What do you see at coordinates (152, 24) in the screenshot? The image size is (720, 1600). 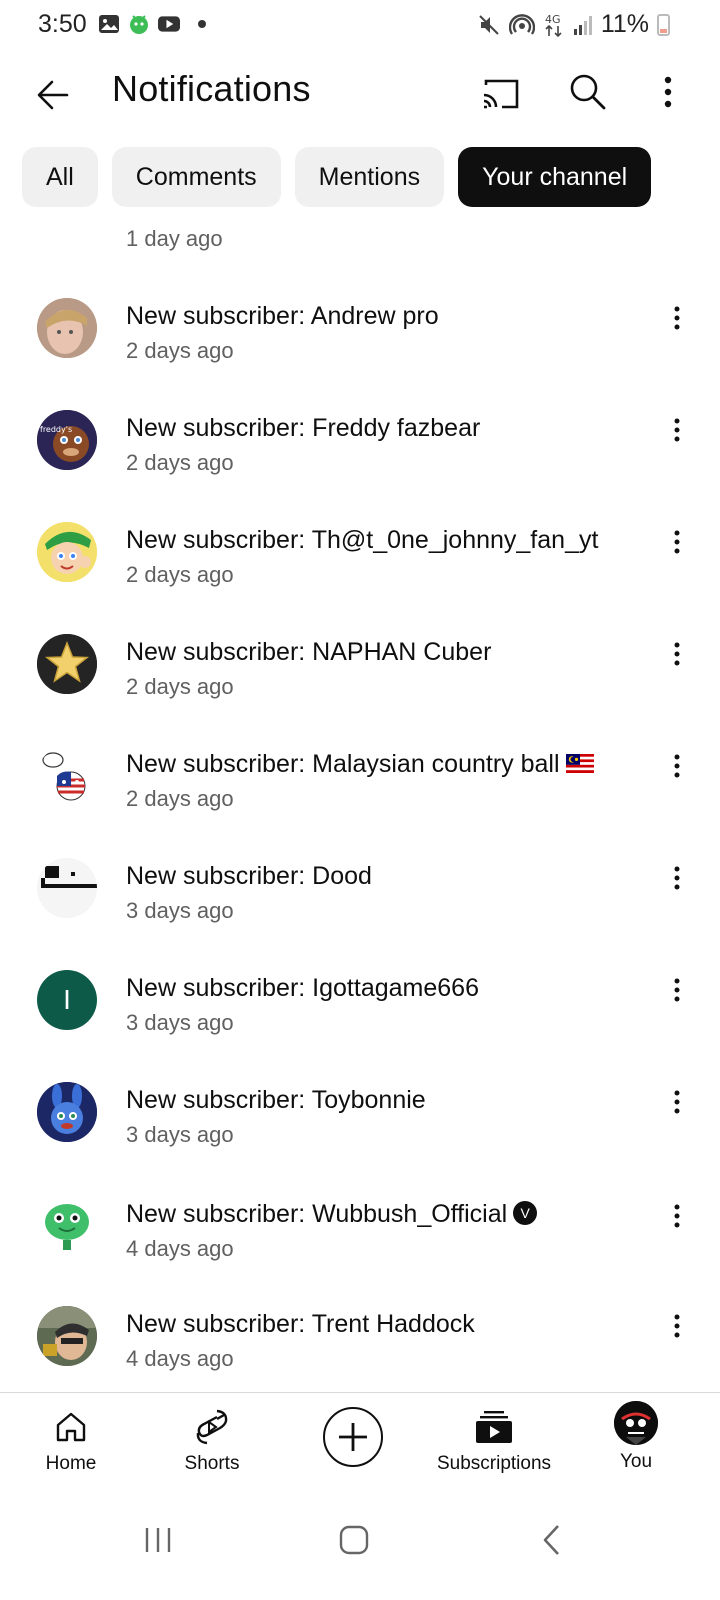 I see `status-left-icons` at bounding box center [152, 24].